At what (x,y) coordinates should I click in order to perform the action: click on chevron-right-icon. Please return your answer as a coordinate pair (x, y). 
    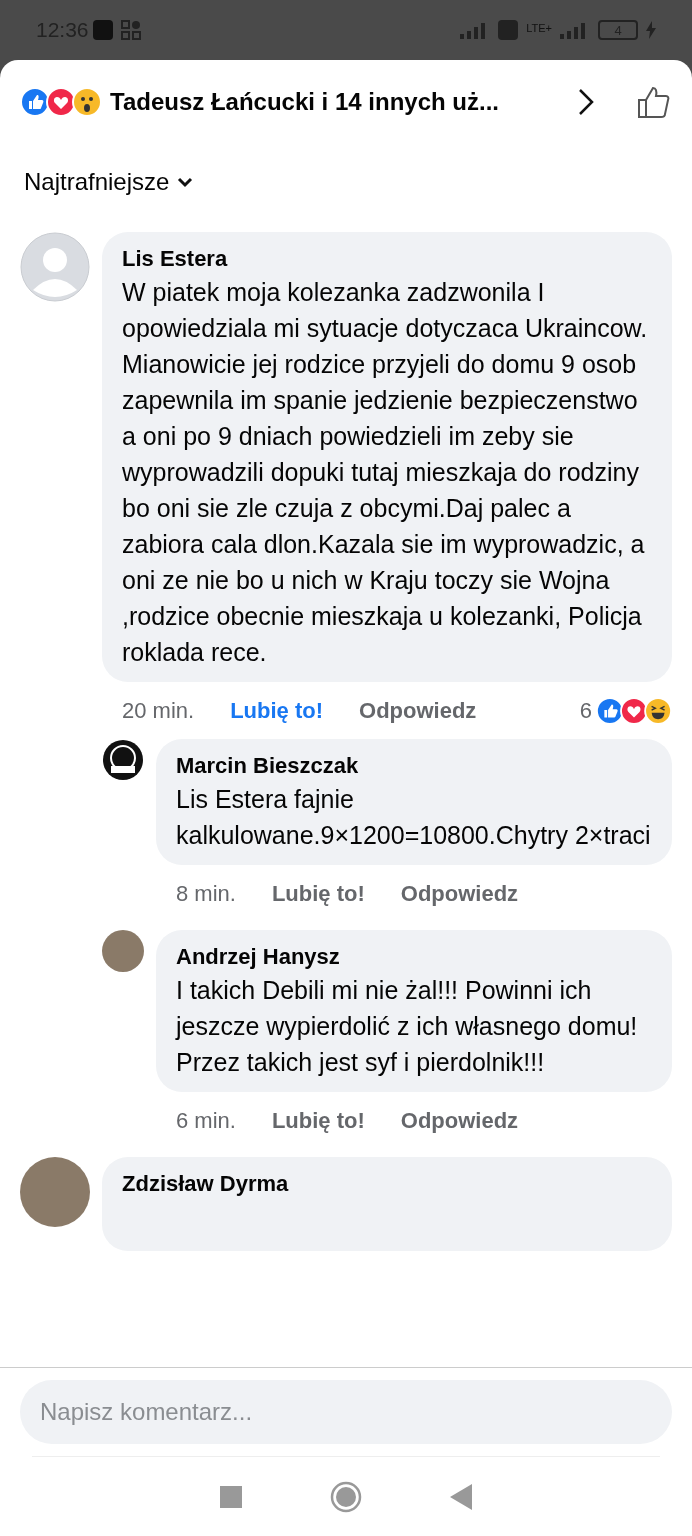
    Looking at the image, I should click on (586, 102).